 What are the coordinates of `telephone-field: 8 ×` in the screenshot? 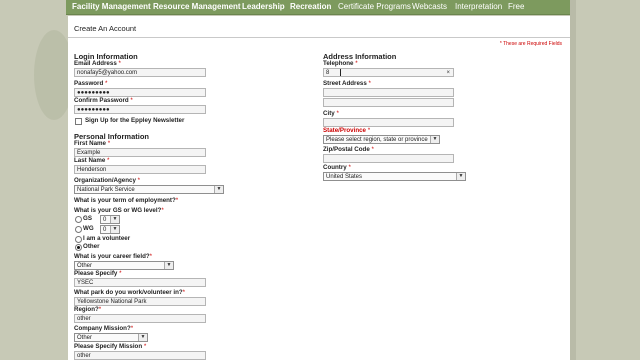 It's located at (388, 72).